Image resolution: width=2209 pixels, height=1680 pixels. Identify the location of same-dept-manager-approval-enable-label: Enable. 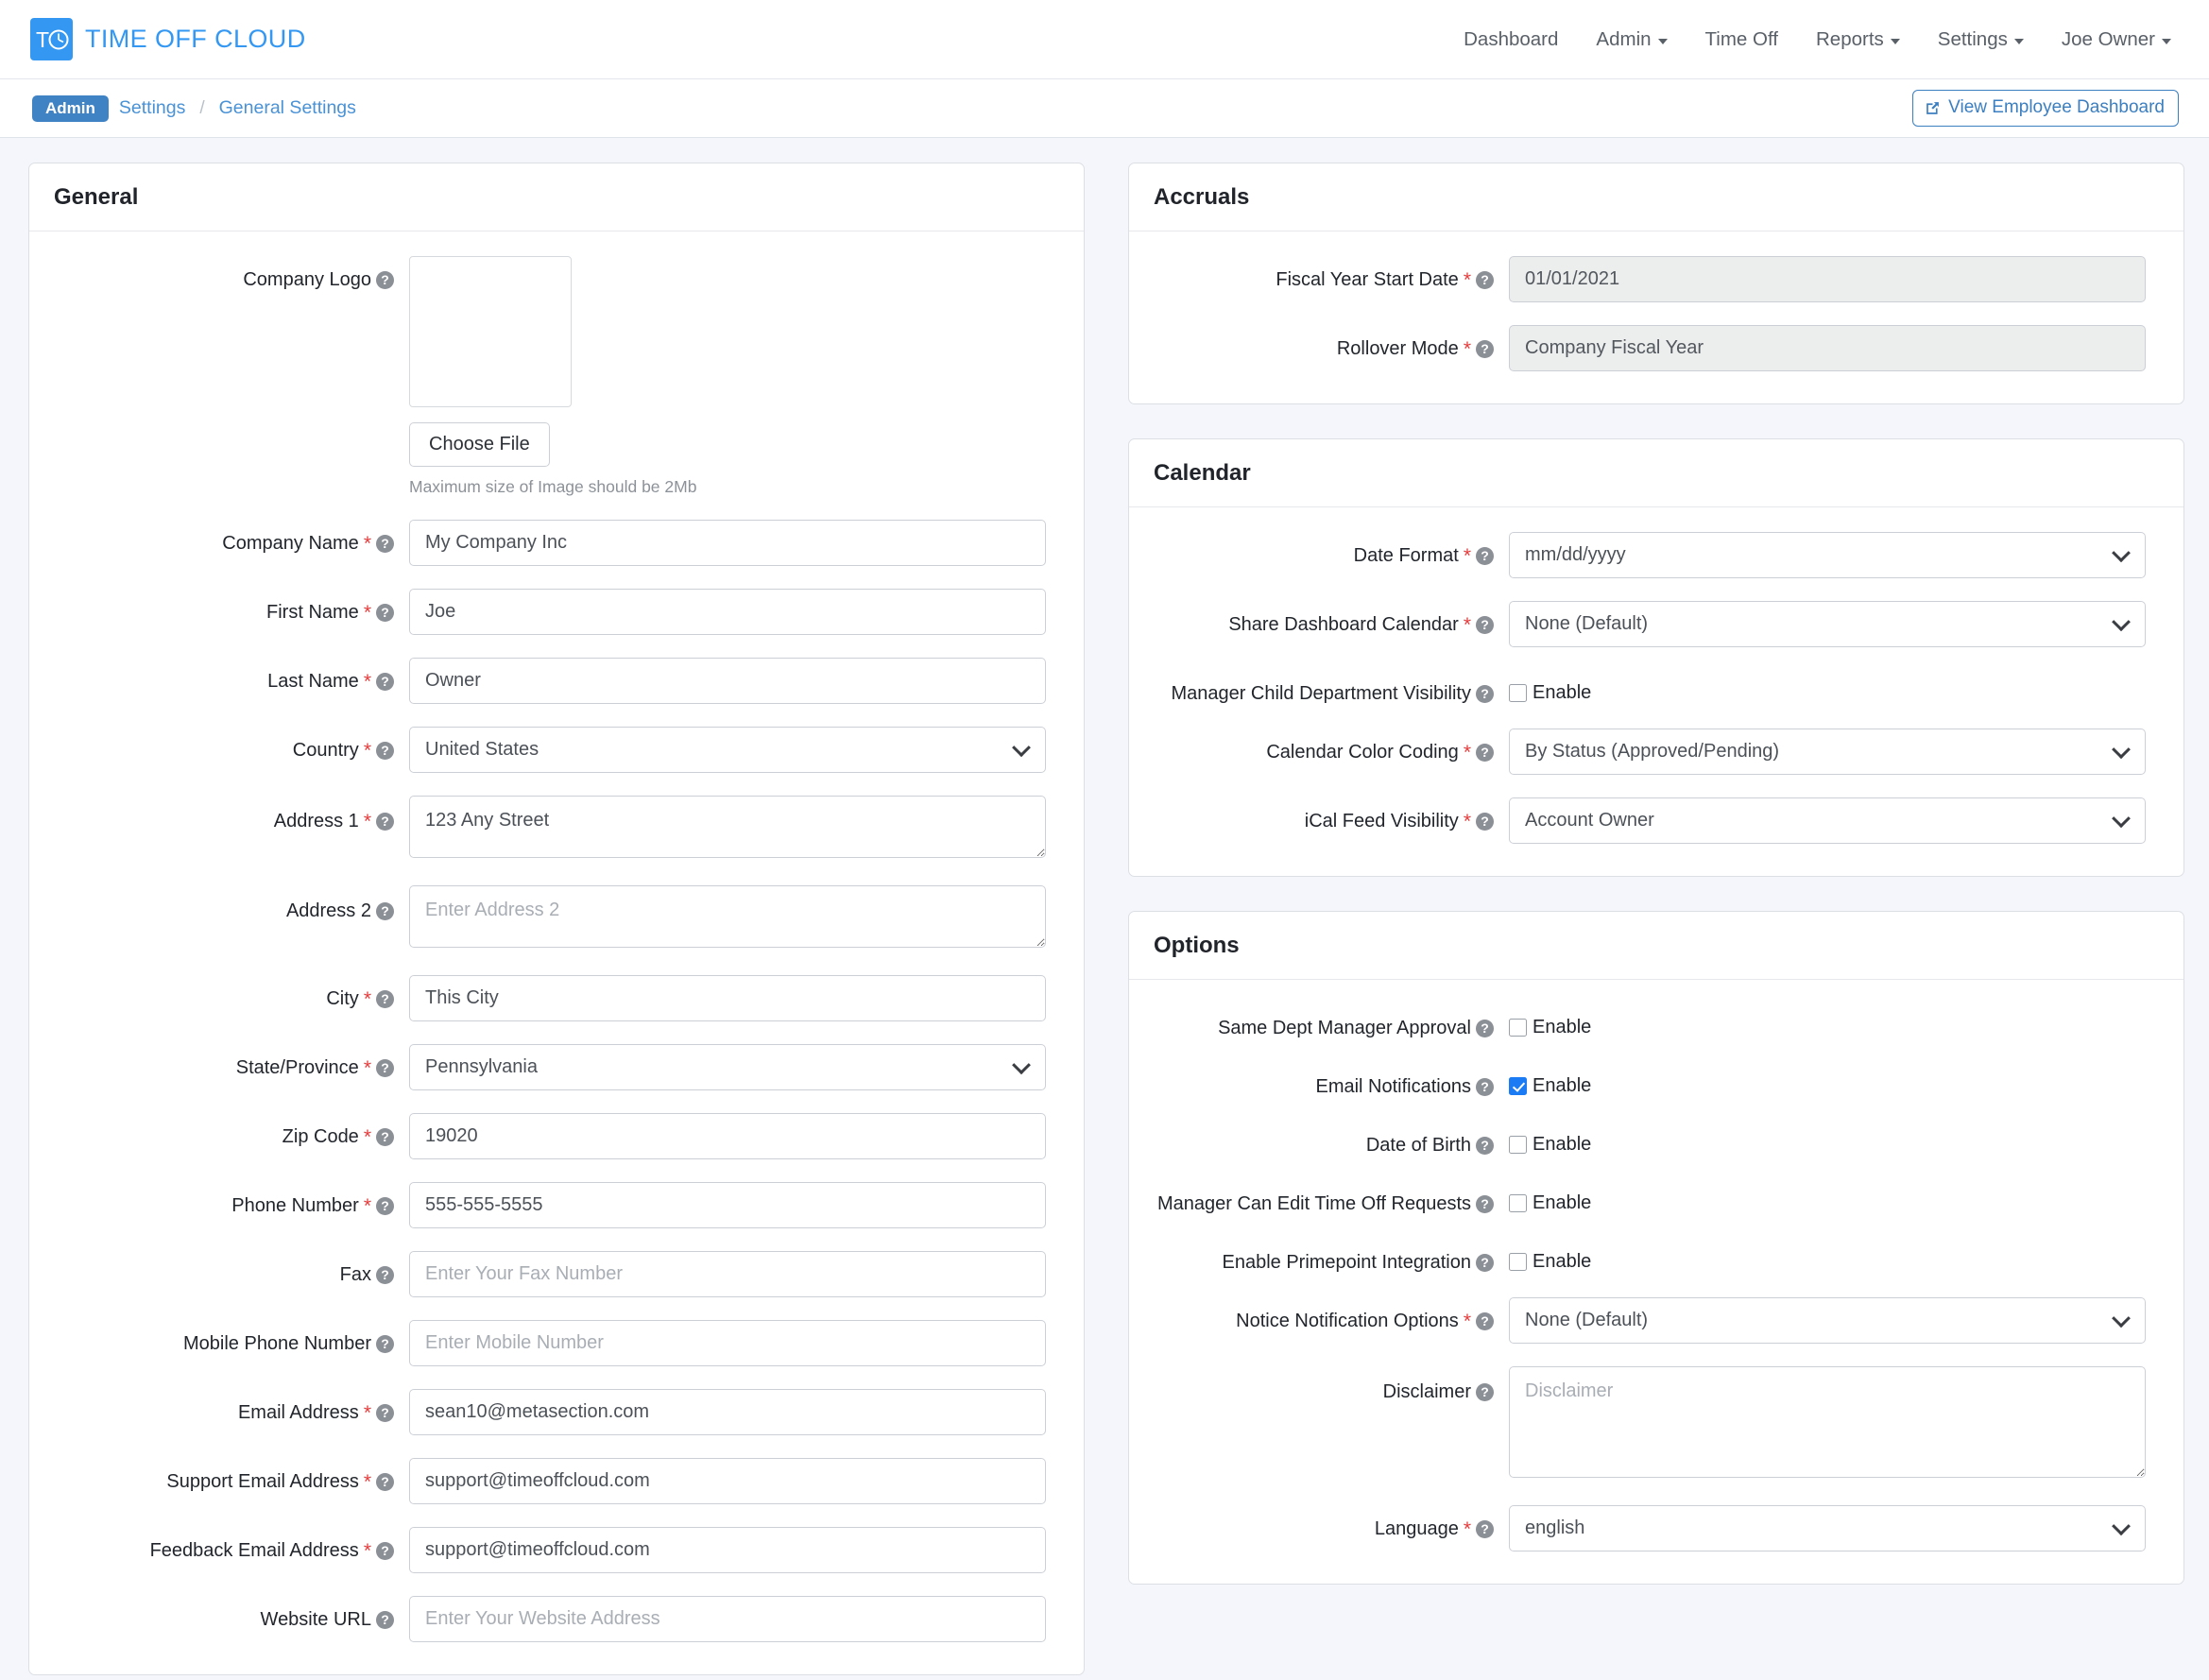
(1562, 1027).